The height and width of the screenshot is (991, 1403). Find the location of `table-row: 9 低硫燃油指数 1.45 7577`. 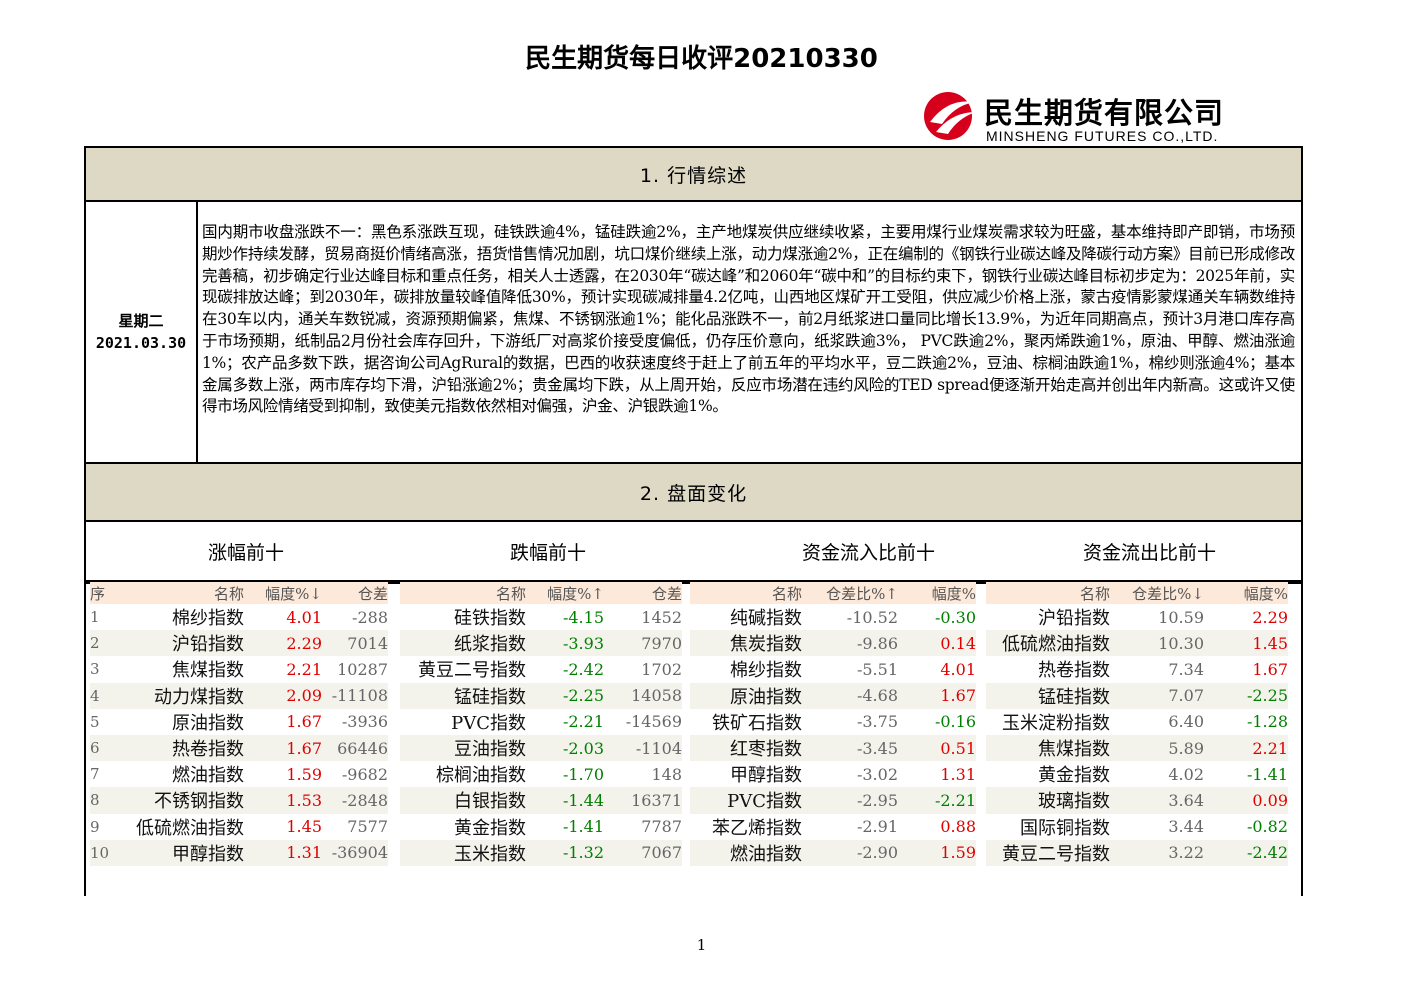

table-row: 9 低硫燃油指数 1.45 7577 is located at coordinates (239, 827).